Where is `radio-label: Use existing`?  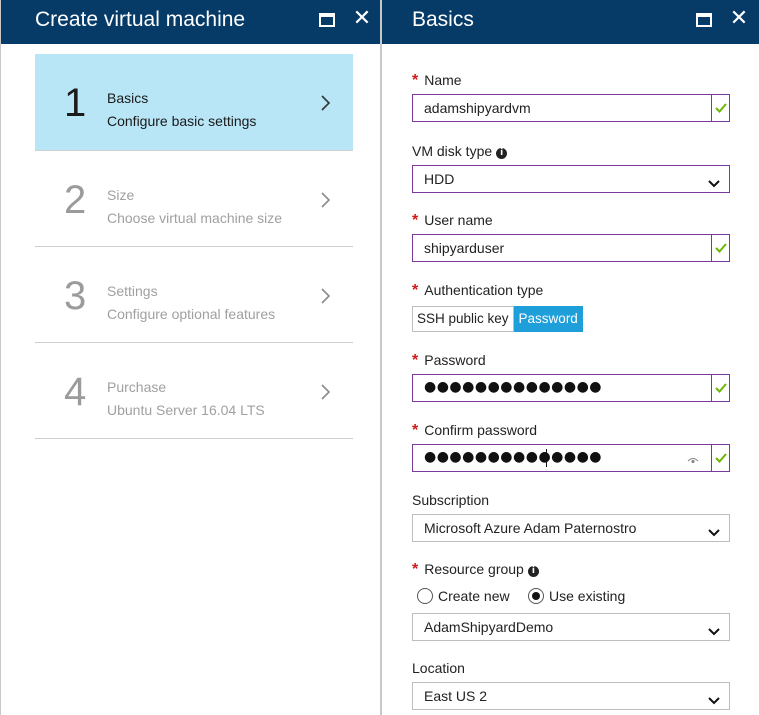
radio-label: Use existing is located at coordinates (587, 596).